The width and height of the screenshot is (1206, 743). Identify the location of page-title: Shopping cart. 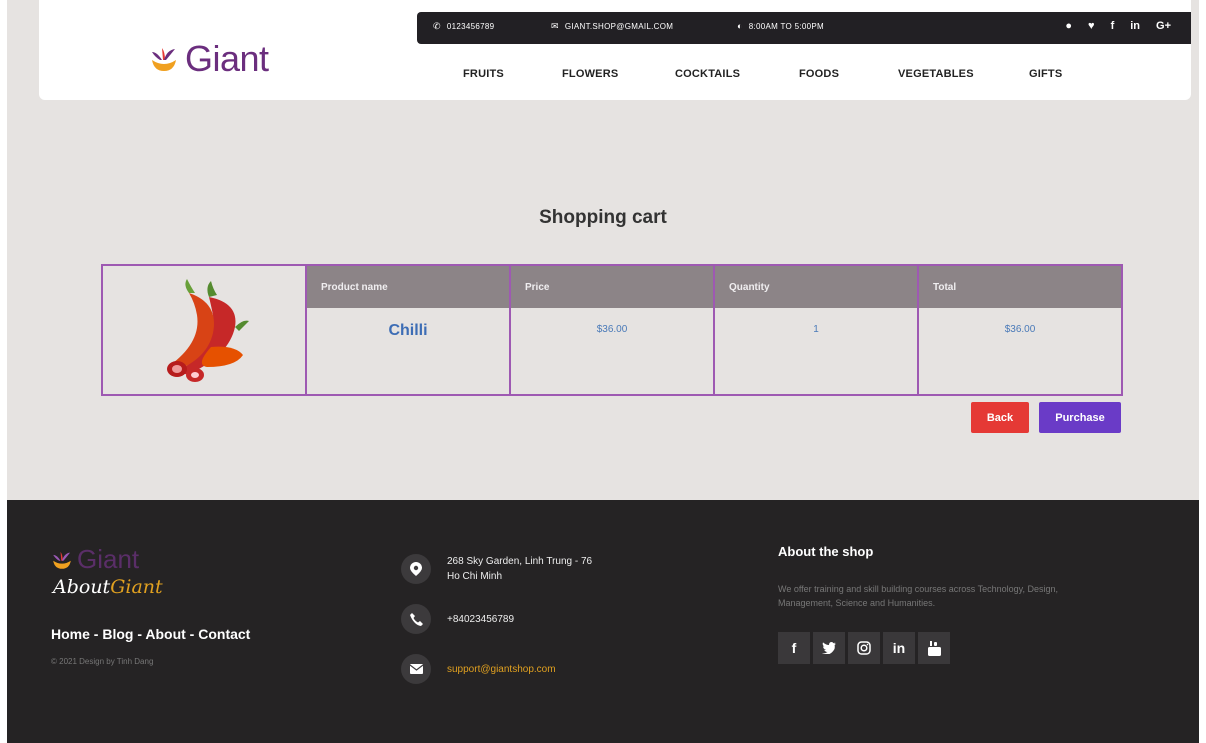
(603, 217).